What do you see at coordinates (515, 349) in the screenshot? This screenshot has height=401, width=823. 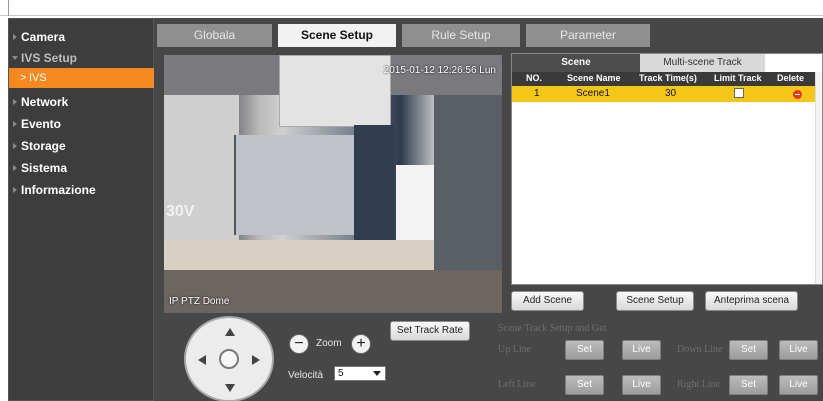 I see `up-line-label: Up Line` at bounding box center [515, 349].